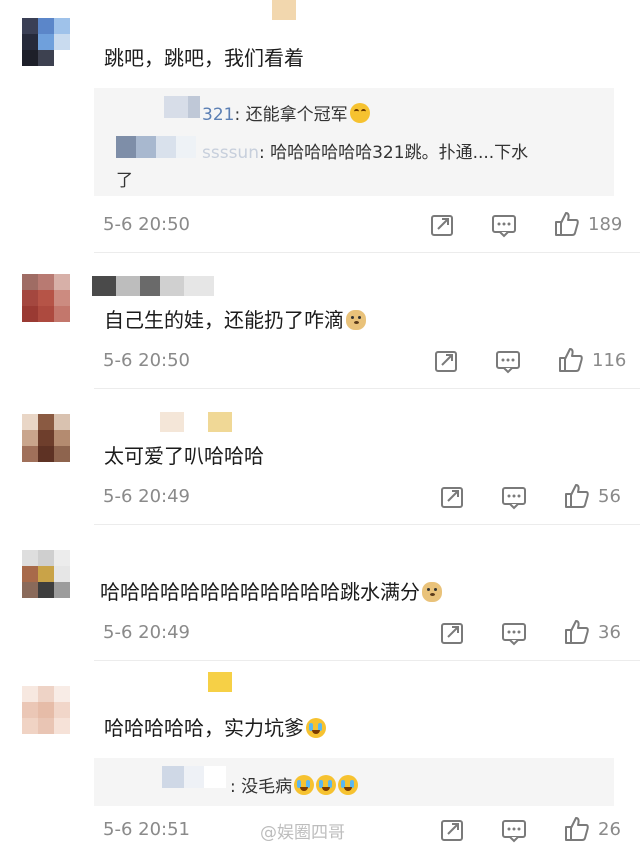 Image resolution: width=640 pixels, height=849 pixels. I want to click on comment-text-content: 自己生的娃，还能扔了咋滴, so click(224, 320).